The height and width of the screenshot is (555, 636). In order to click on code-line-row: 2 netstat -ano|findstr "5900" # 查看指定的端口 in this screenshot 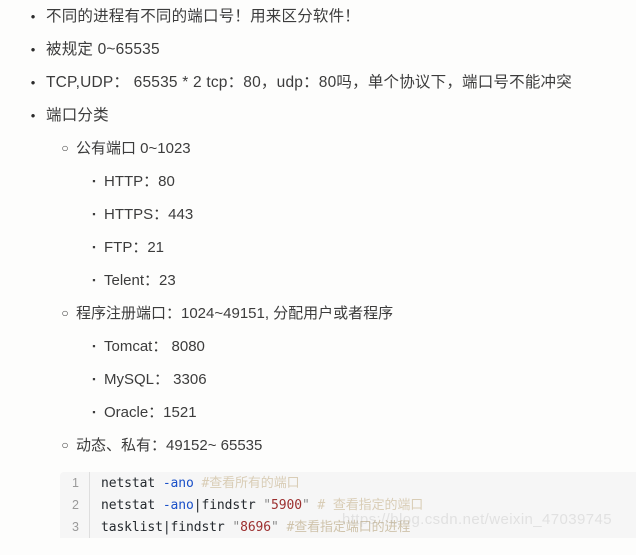, I will do `click(348, 505)`.